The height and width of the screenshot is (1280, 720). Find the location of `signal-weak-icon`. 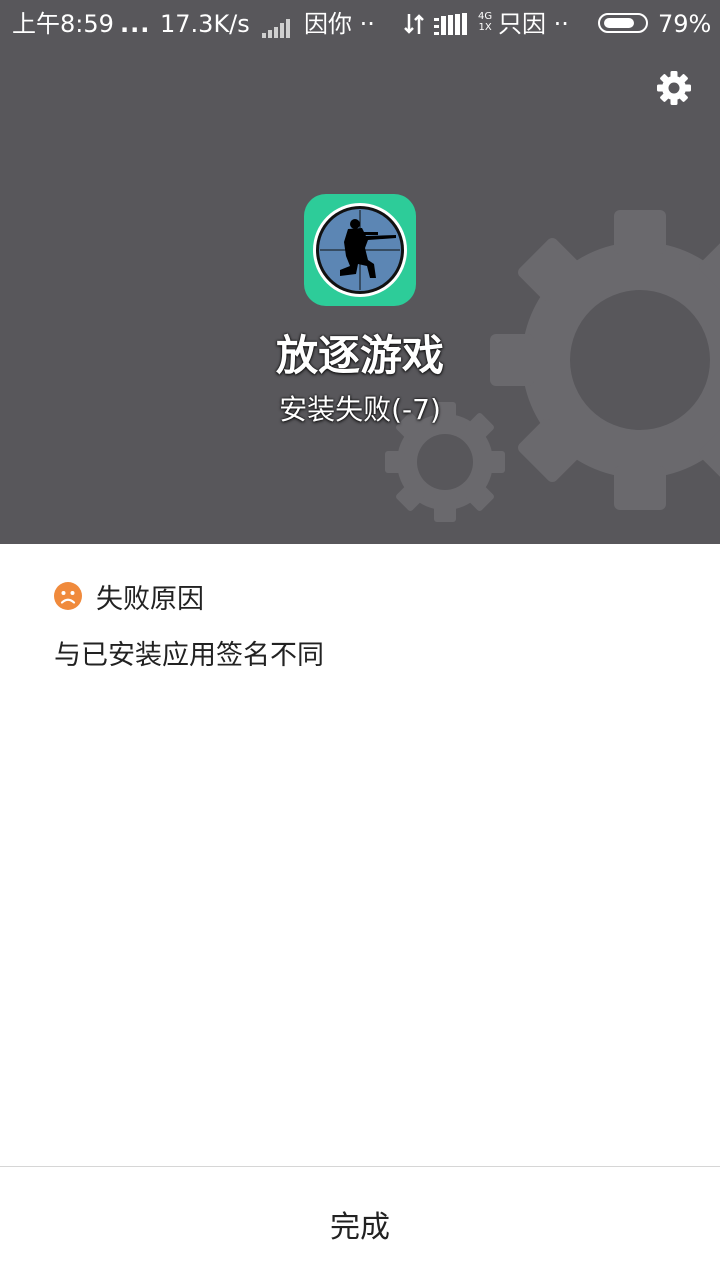

signal-weak-icon is located at coordinates (277, 30).